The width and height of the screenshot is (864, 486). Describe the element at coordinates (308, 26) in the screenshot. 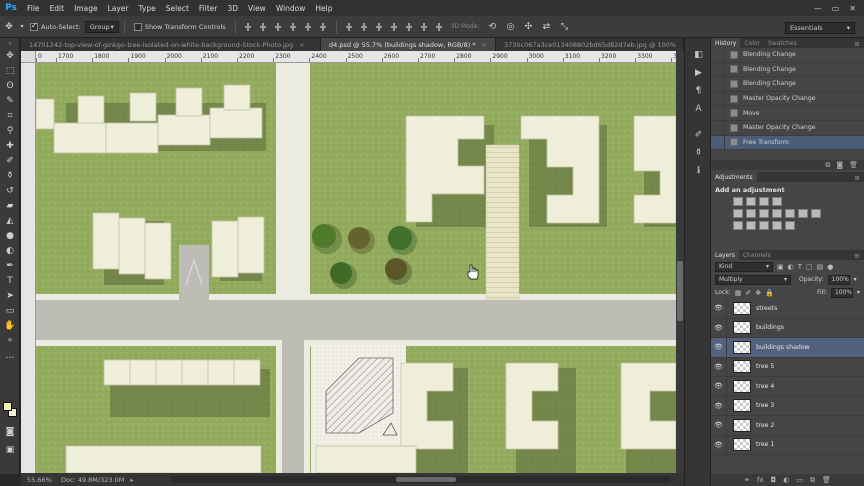

I see `align-hcenter-icon` at that location.